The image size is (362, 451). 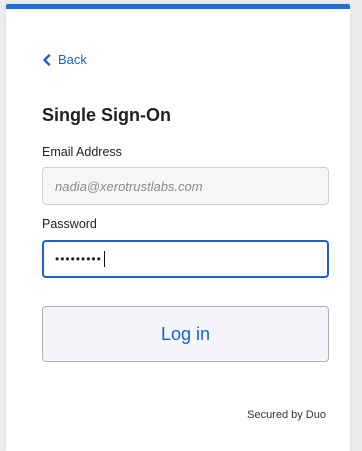 What do you see at coordinates (82, 152) in the screenshot?
I see `email-label: Email Address` at bounding box center [82, 152].